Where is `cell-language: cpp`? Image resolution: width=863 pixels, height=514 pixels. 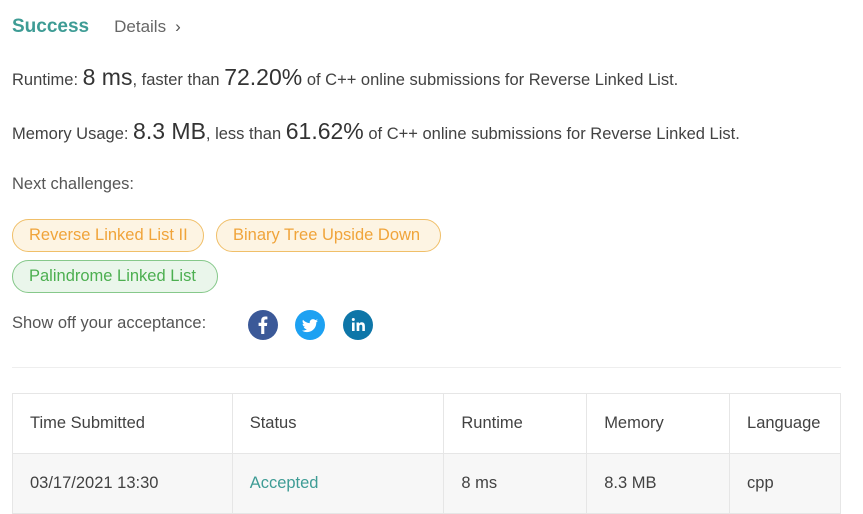 cell-language: cpp is located at coordinates (785, 483).